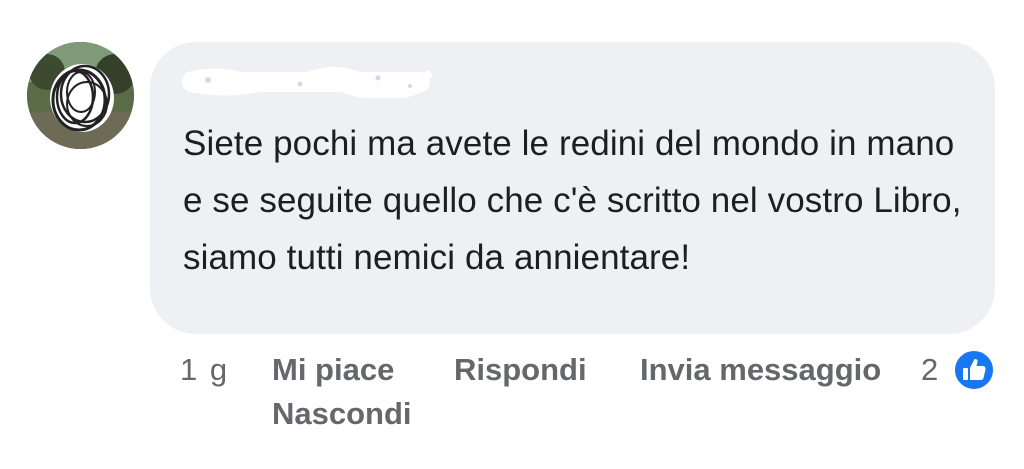  What do you see at coordinates (342, 414) in the screenshot?
I see `hide-button: Nascondi` at bounding box center [342, 414].